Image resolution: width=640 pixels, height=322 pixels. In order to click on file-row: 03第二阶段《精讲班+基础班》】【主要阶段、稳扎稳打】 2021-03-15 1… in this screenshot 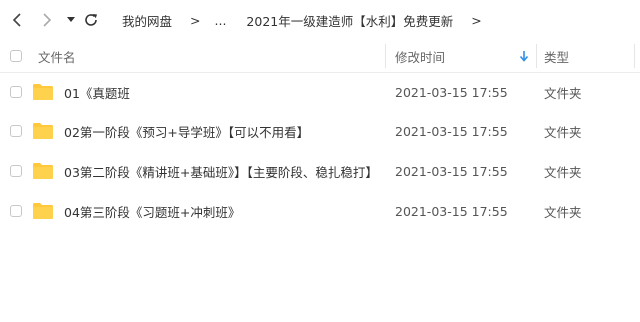, I will do `click(320, 171)`.